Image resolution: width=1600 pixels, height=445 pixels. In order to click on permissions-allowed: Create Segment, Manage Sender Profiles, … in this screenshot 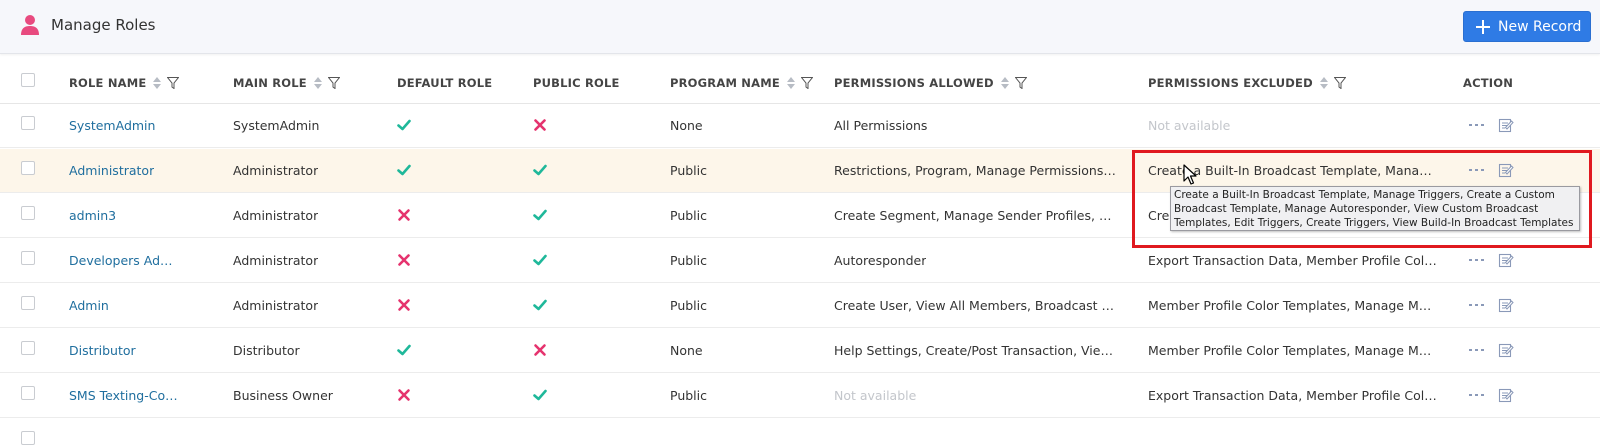, I will do `click(976, 215)`.